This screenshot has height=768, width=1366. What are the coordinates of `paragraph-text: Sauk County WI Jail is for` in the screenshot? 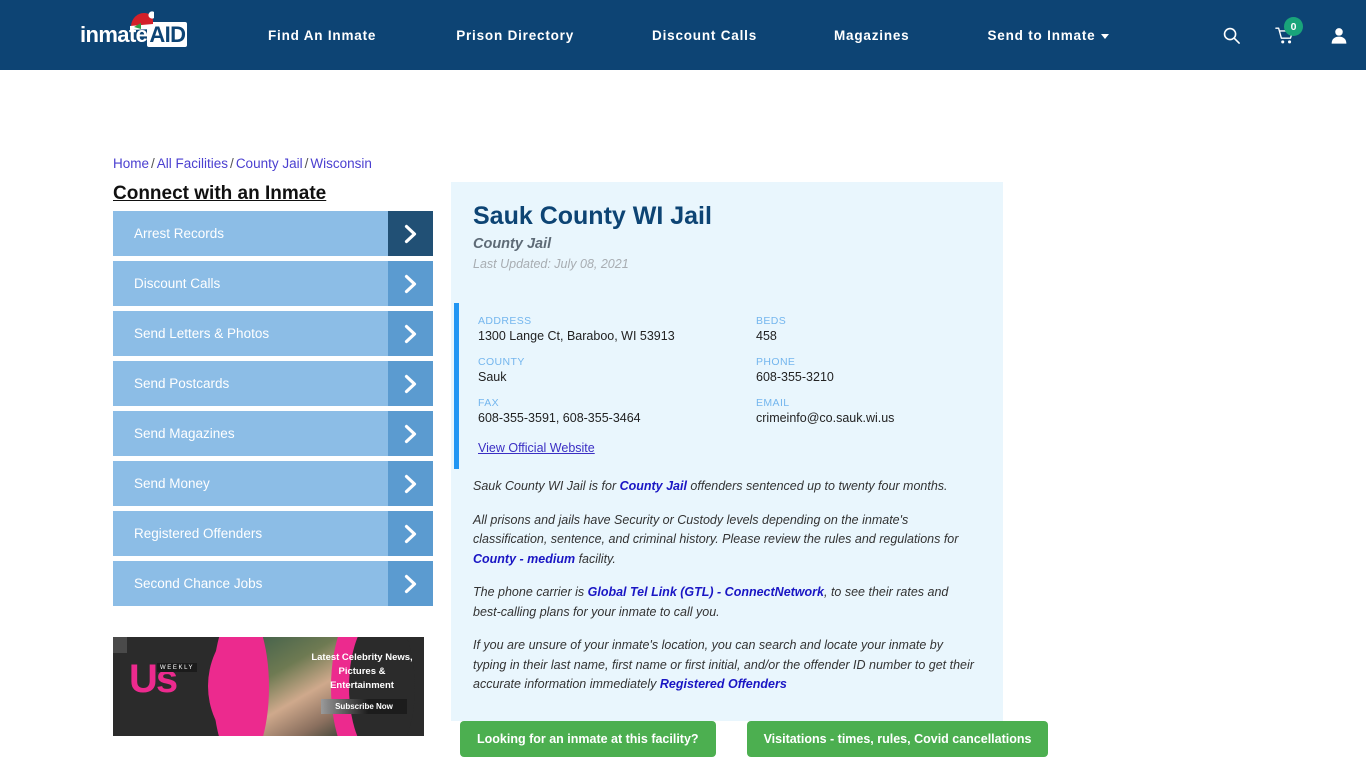 It's located at (546, 486).